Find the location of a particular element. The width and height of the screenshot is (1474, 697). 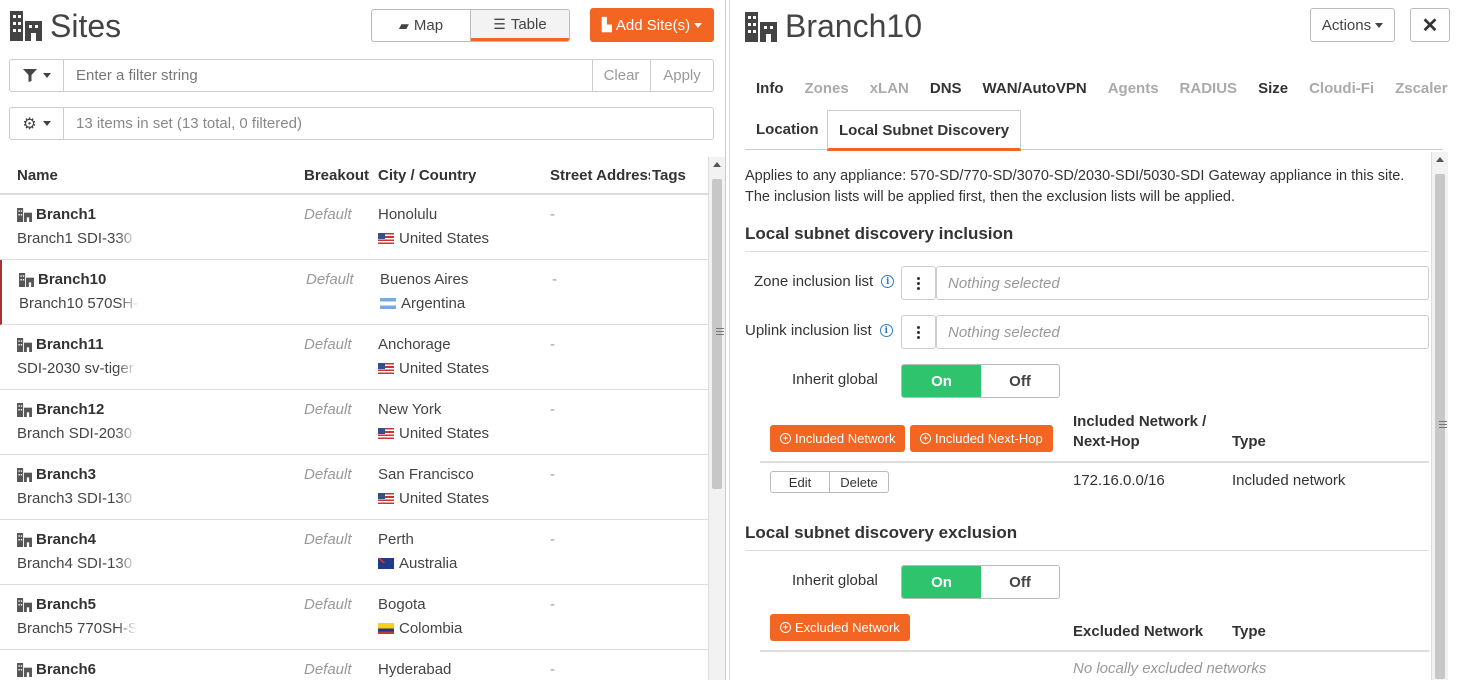

column-tags: Tags is located at coordinates (669, 175).